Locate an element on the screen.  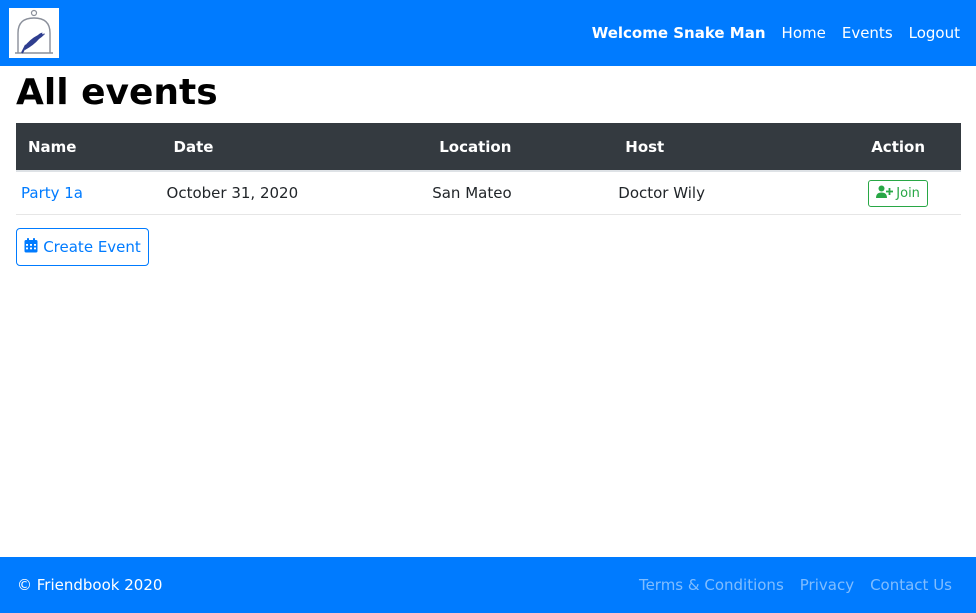
header-date: Date is located at coordinates (294, 147).